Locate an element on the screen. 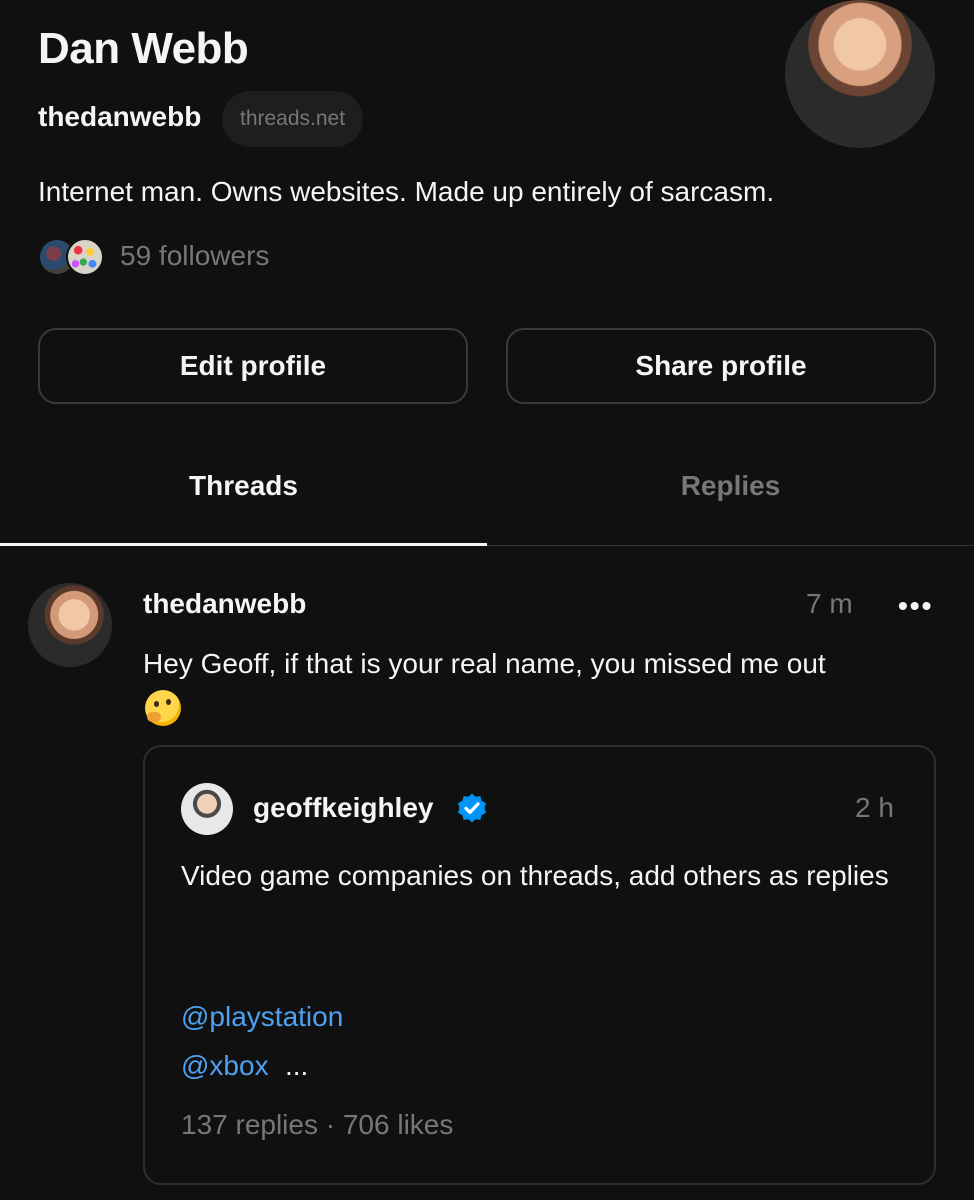 The height and width of the screenshot is (1200, 974). thinking-face-emoji-icon is located at coordinates (163, 708).